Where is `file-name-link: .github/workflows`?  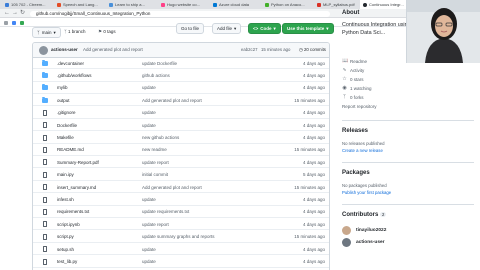 file-name-link: .github/workflows is located at coordinates (74, 75).